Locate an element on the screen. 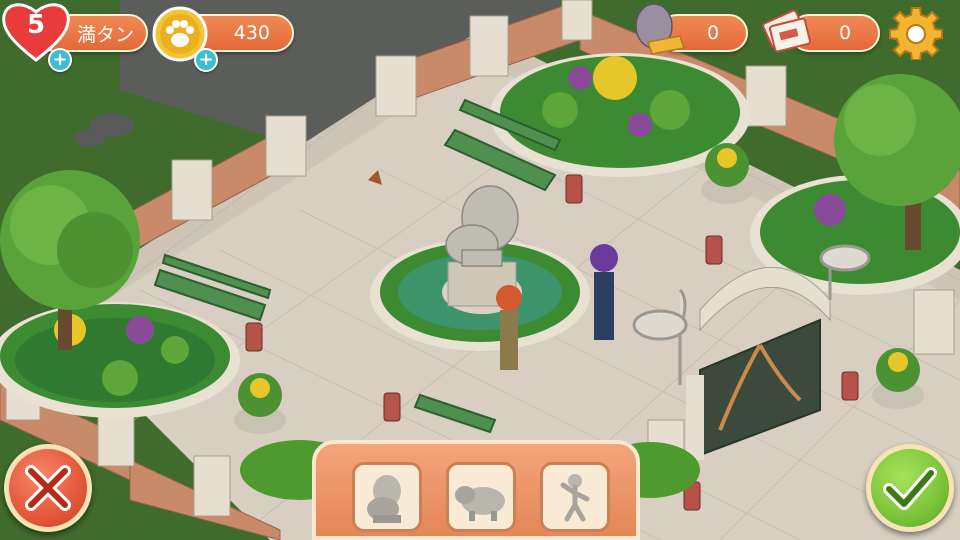 The width and height of the screenshot is (960, 540). lives-count: 5 is located at coordinates (36, 25).